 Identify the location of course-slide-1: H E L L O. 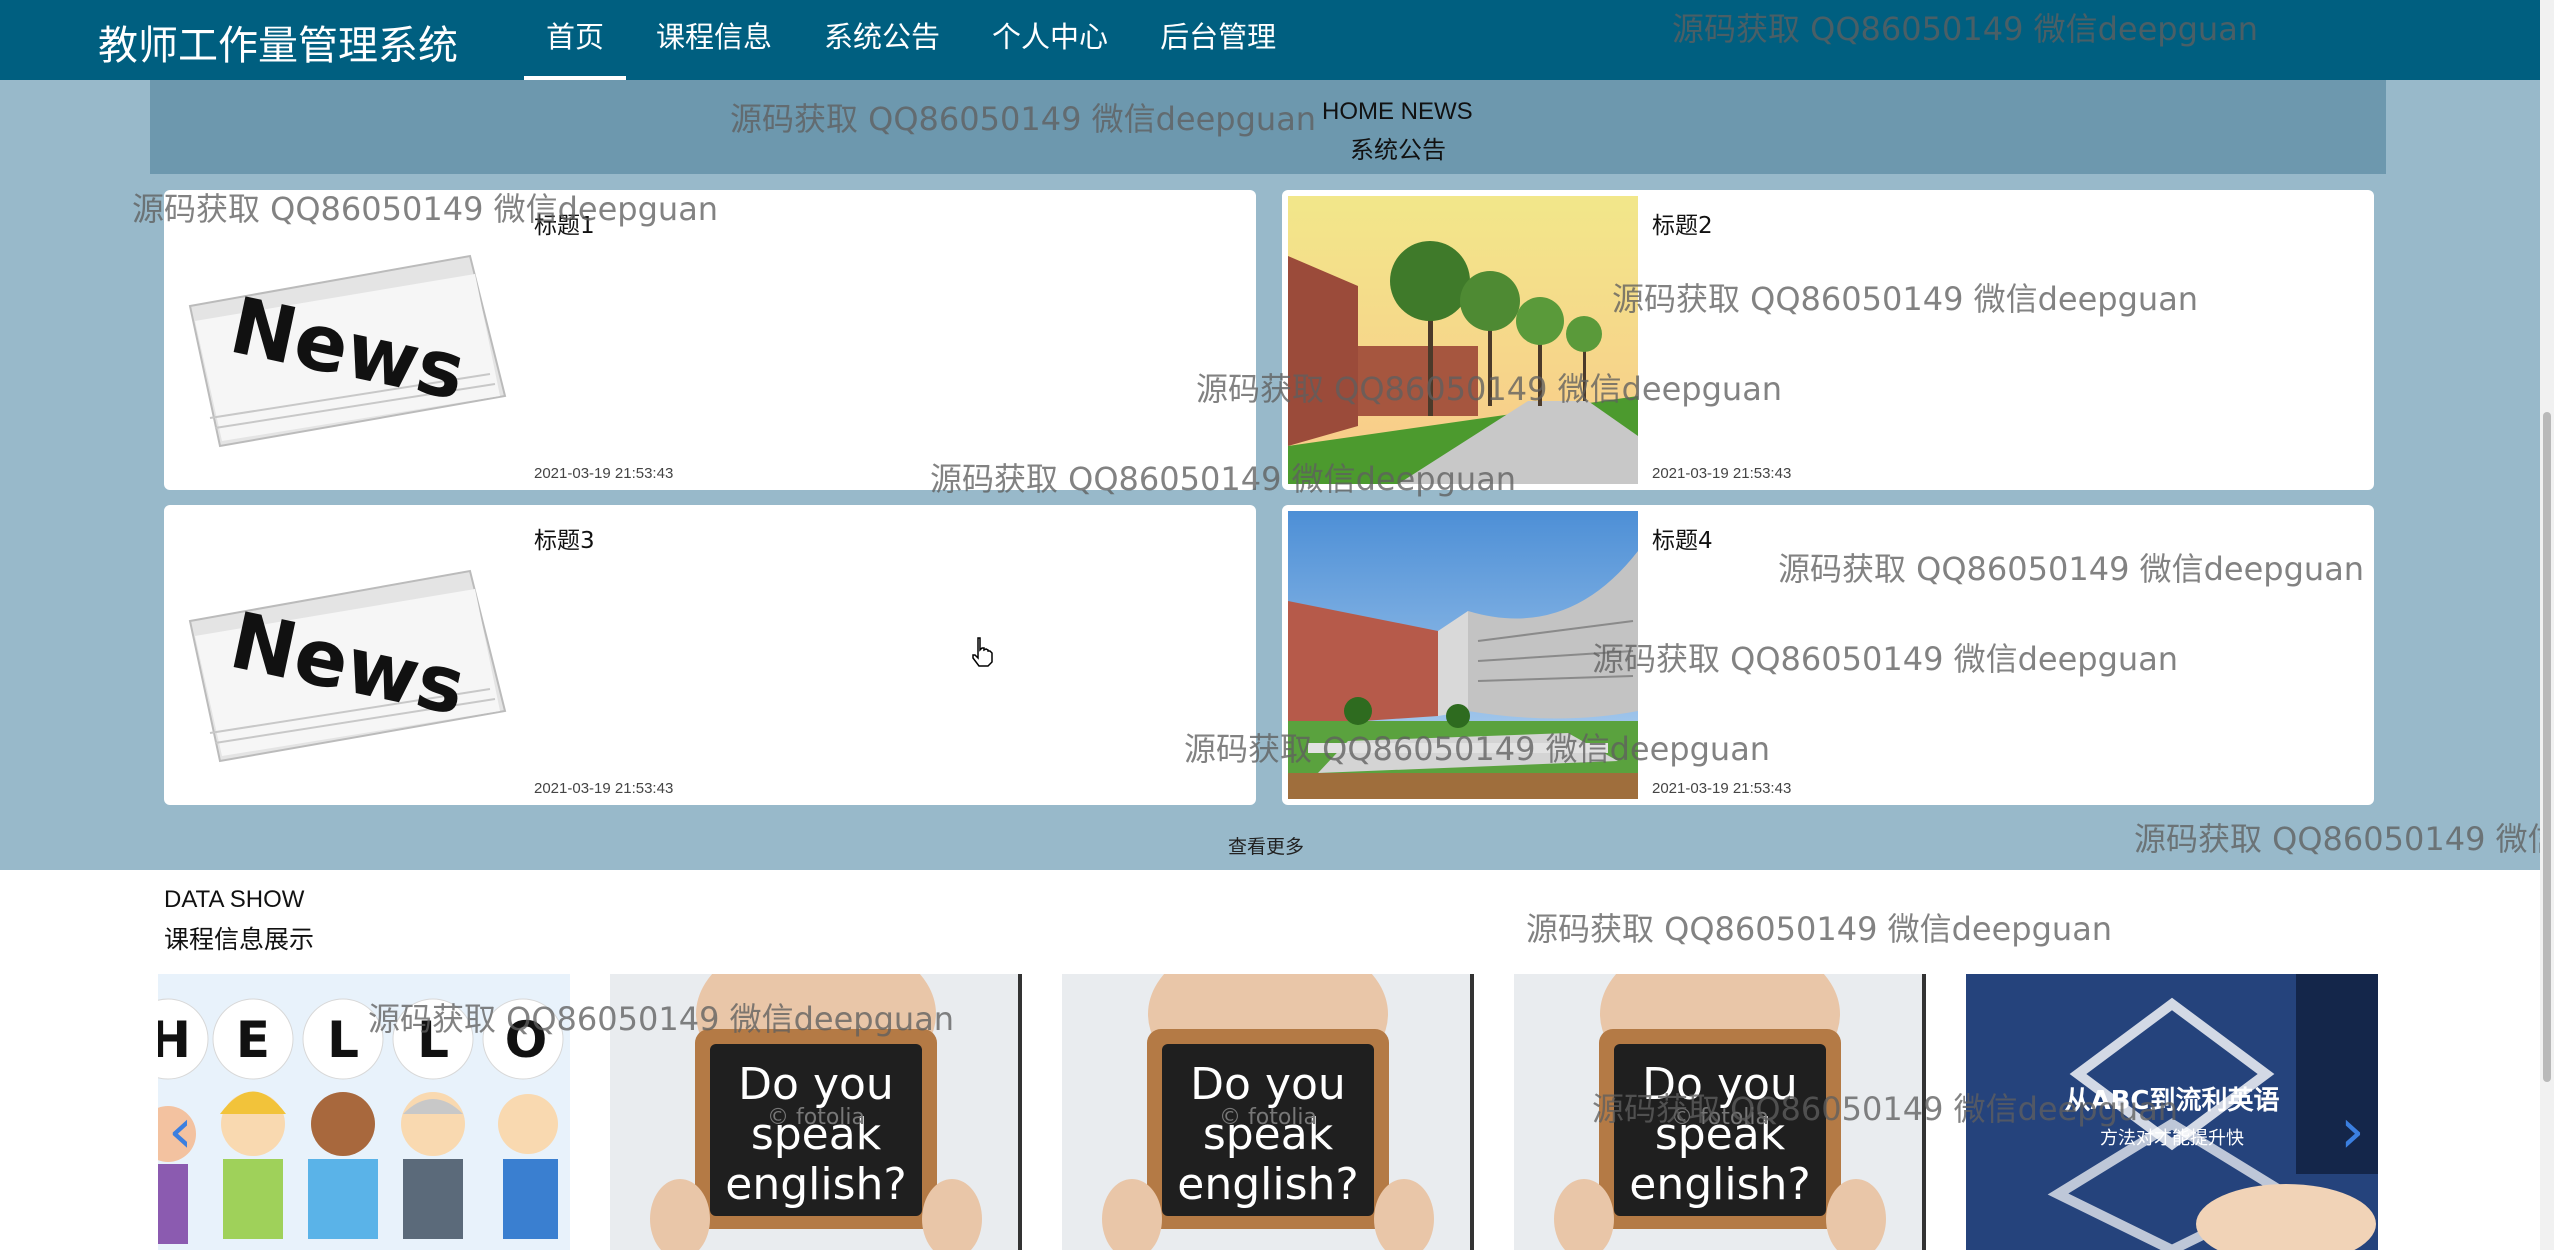
(364, 1112).